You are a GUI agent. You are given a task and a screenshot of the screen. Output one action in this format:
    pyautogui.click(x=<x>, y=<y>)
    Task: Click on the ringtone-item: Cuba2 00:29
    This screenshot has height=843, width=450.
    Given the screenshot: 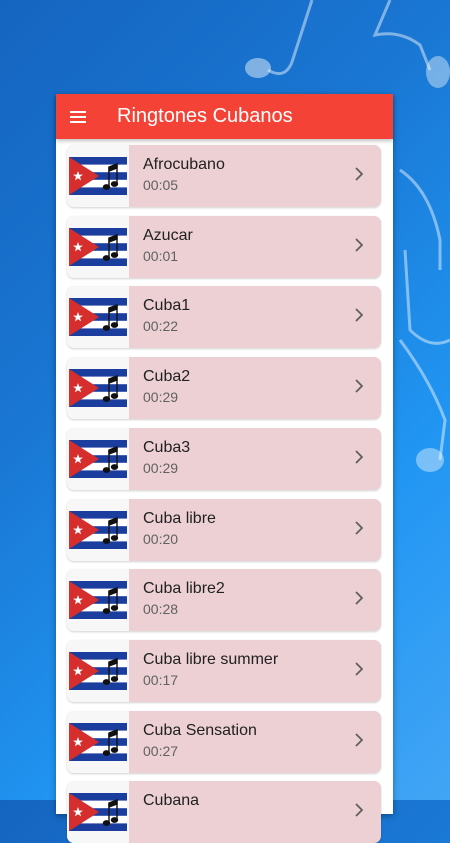 What is the action you would take?
    pyautogui.click(x=224, y=388)
    